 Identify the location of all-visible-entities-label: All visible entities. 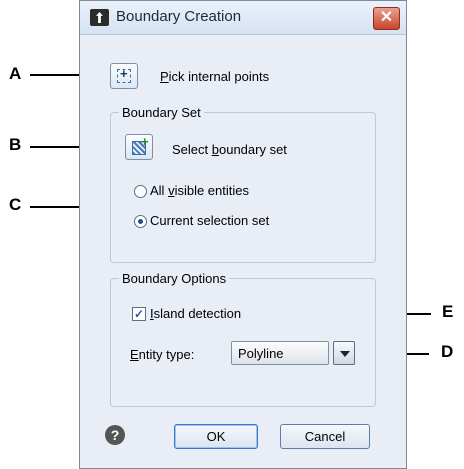
(199, 190).